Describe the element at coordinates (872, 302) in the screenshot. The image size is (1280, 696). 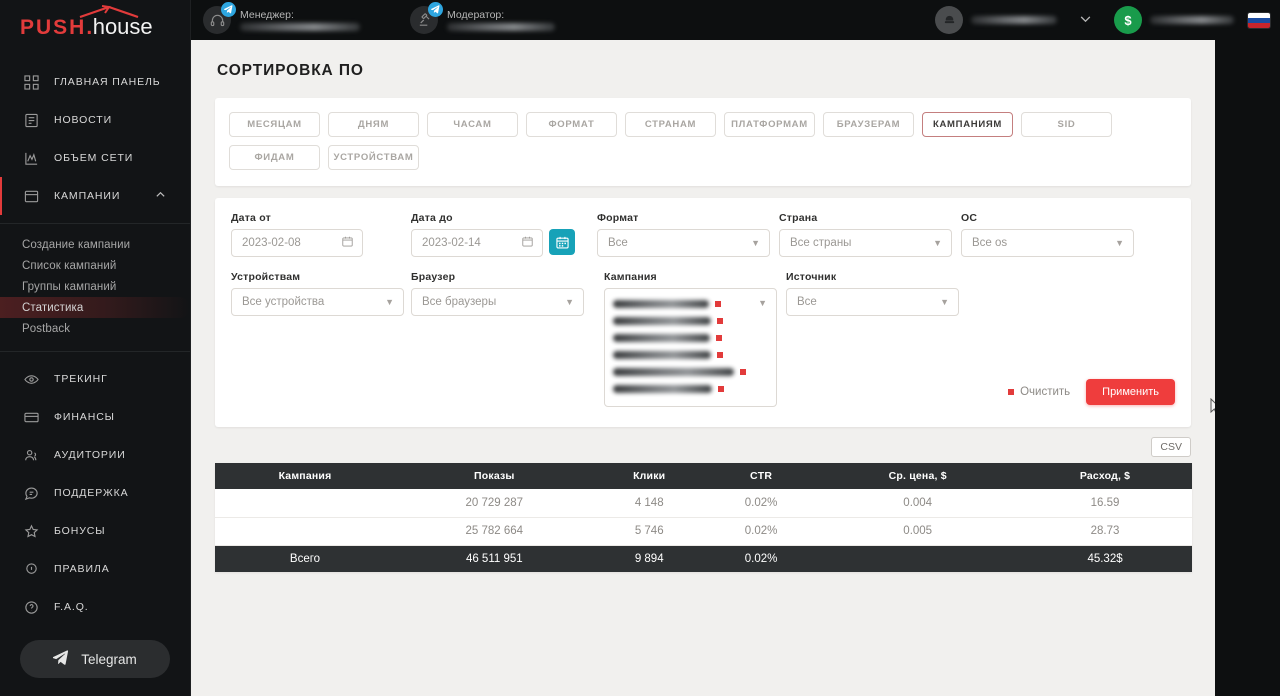
I see `source-select: Все ▼` at that location.